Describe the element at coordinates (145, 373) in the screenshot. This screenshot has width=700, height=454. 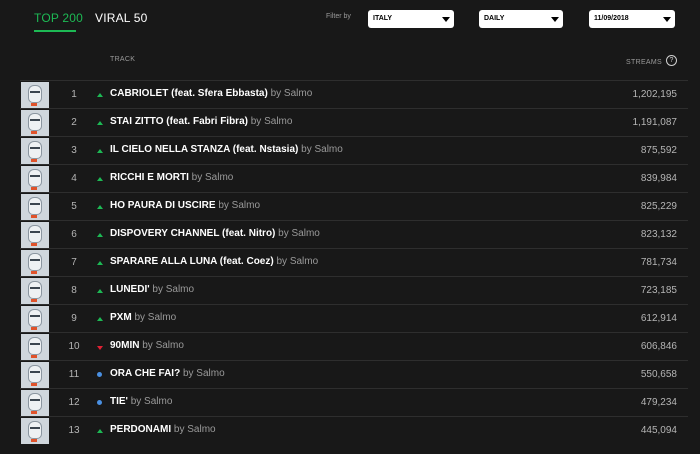
I see `track-title: ORA CHE FAI?` at that location.